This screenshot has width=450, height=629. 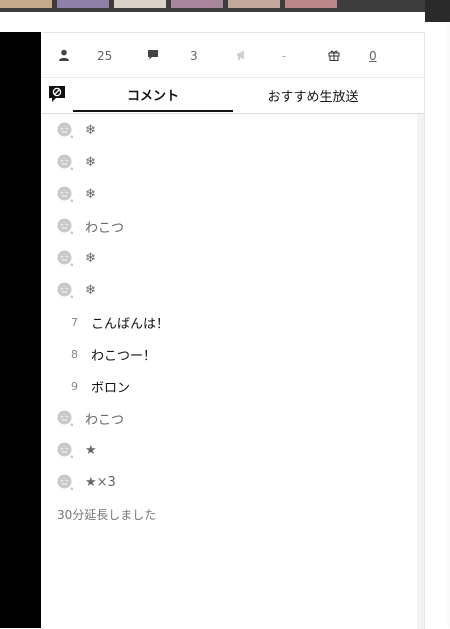 I want to click on tab-comments: コメント, so click(x=153, y=95).